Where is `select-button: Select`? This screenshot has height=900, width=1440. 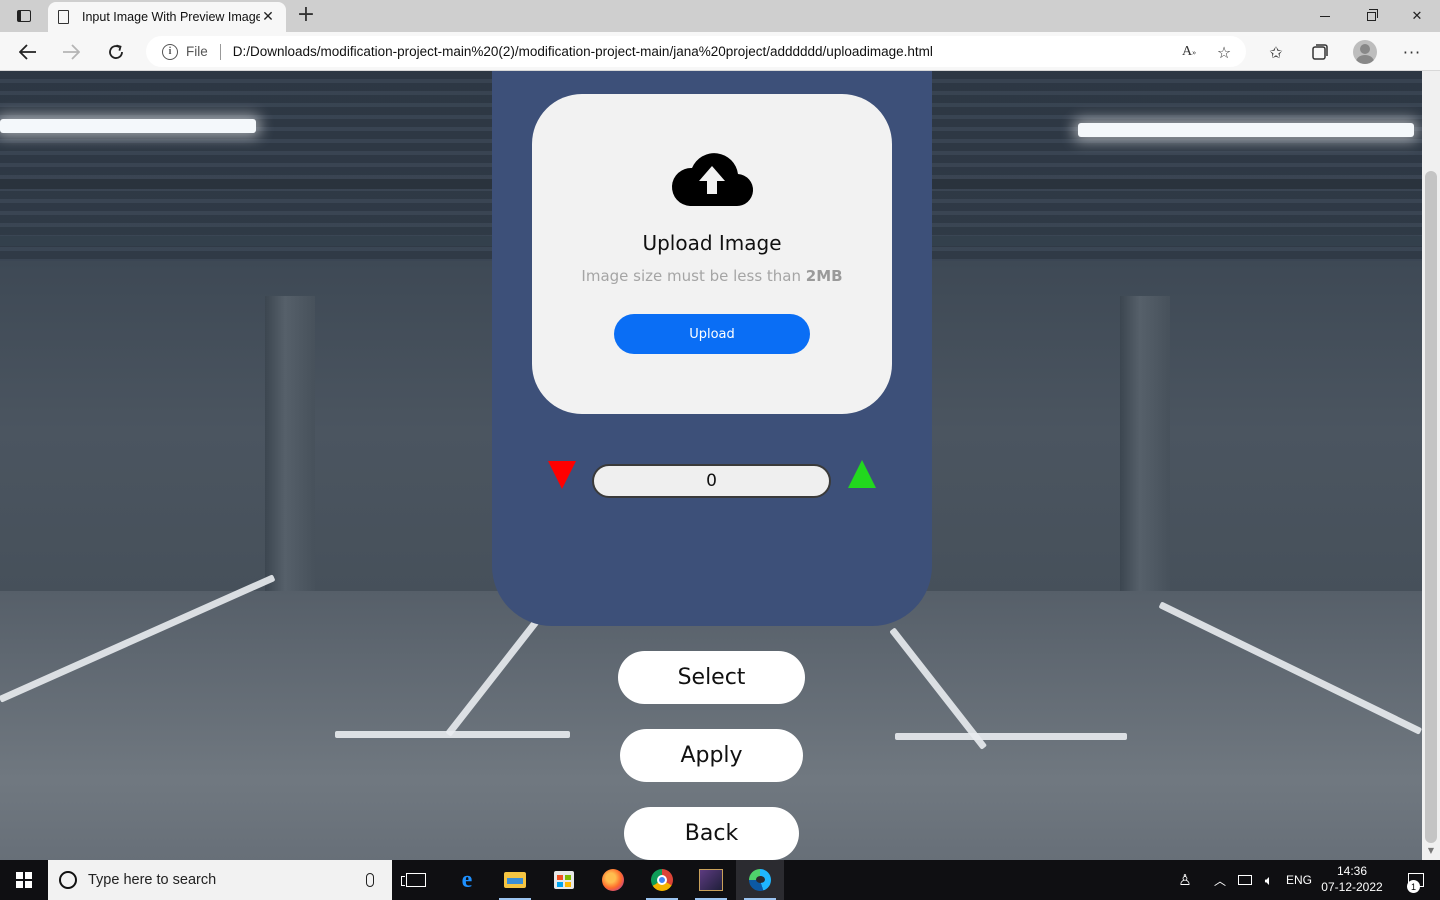 select-button: Select is located at coordinates (711, 677).